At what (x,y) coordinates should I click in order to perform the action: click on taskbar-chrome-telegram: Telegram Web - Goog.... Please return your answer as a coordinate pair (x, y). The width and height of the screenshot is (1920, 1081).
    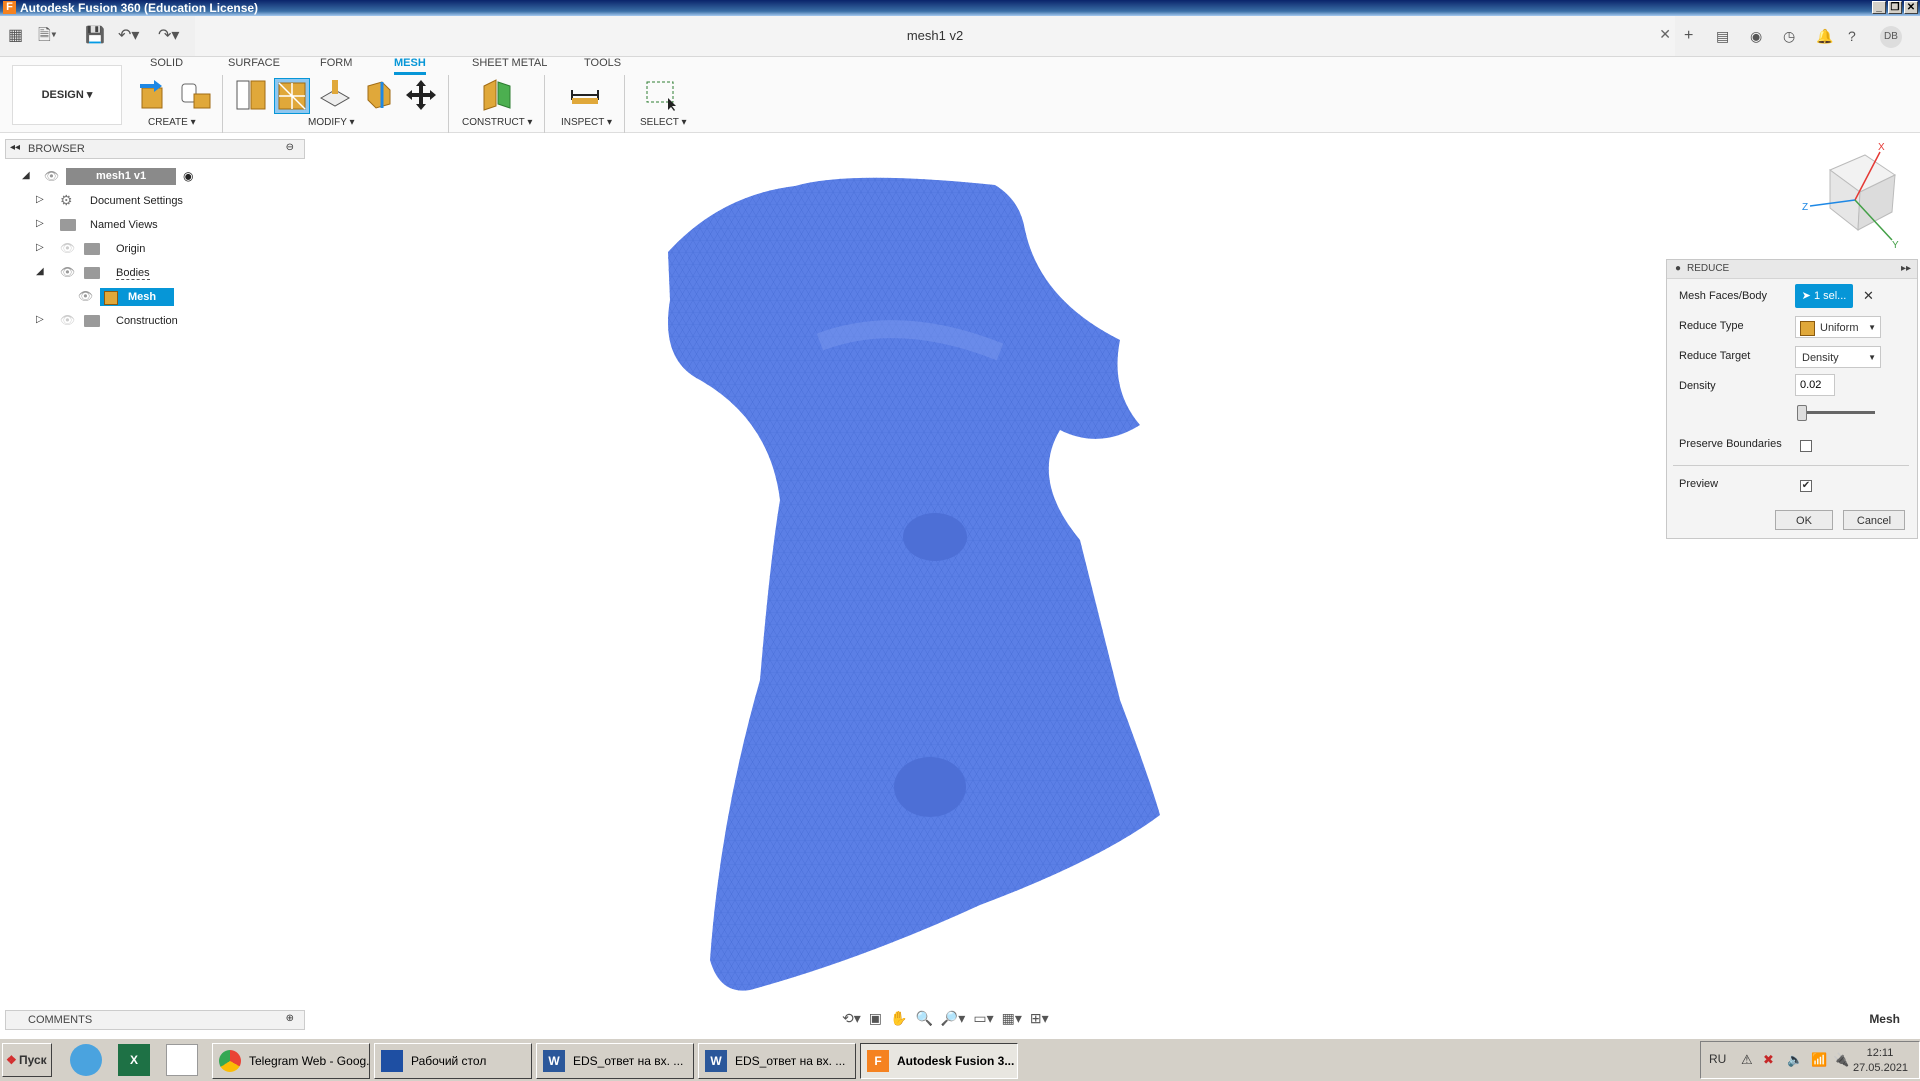
    Looking at the image, I should click on (291, 1061).